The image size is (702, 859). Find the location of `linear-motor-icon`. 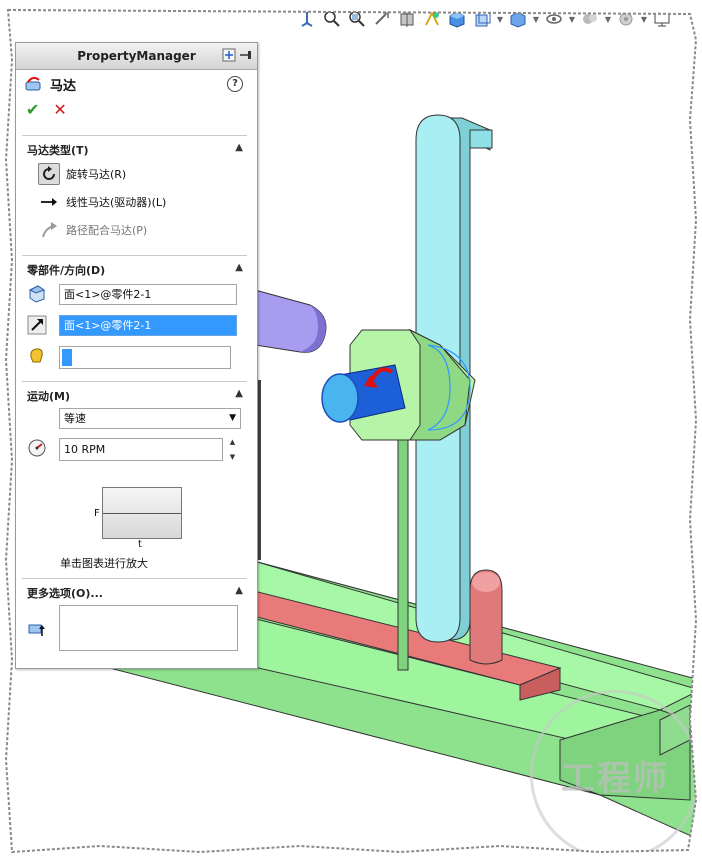

linear-motor-icon is located at coordinates (49, 202).